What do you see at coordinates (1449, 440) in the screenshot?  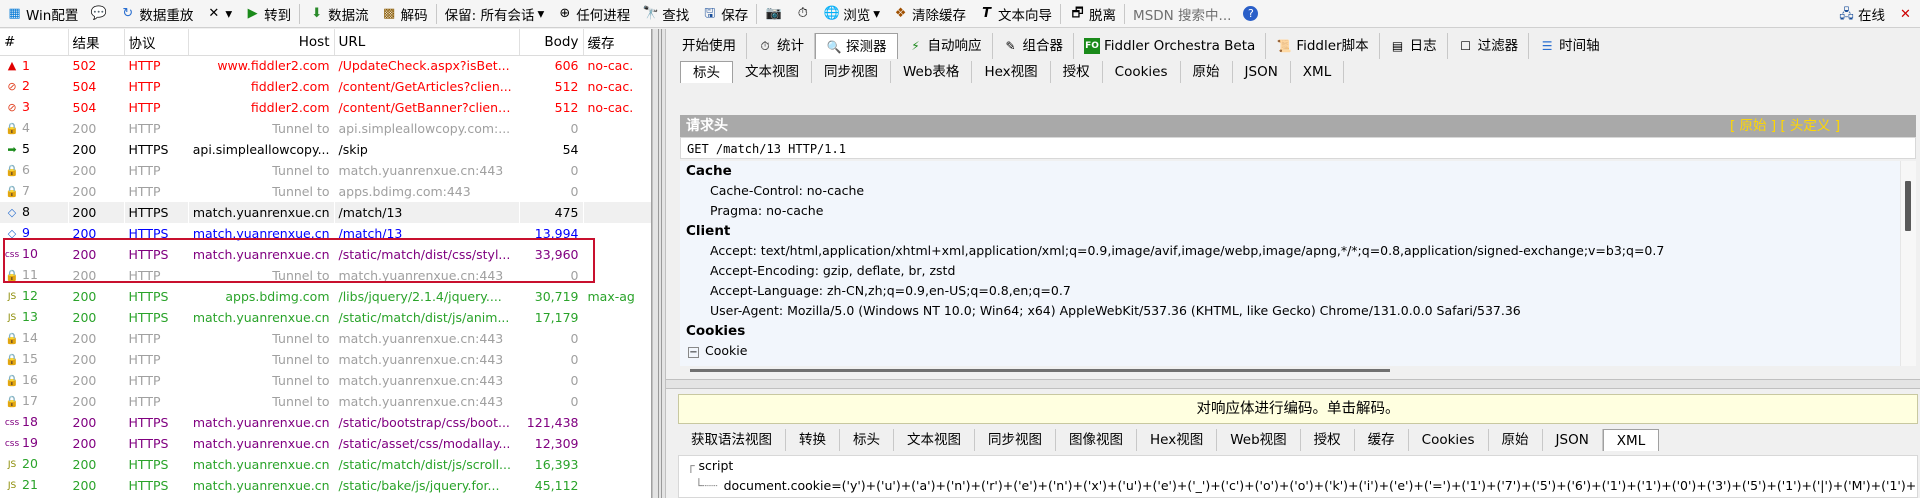 I see `response-tab: Cookies` at bounding box center [1449, 440].